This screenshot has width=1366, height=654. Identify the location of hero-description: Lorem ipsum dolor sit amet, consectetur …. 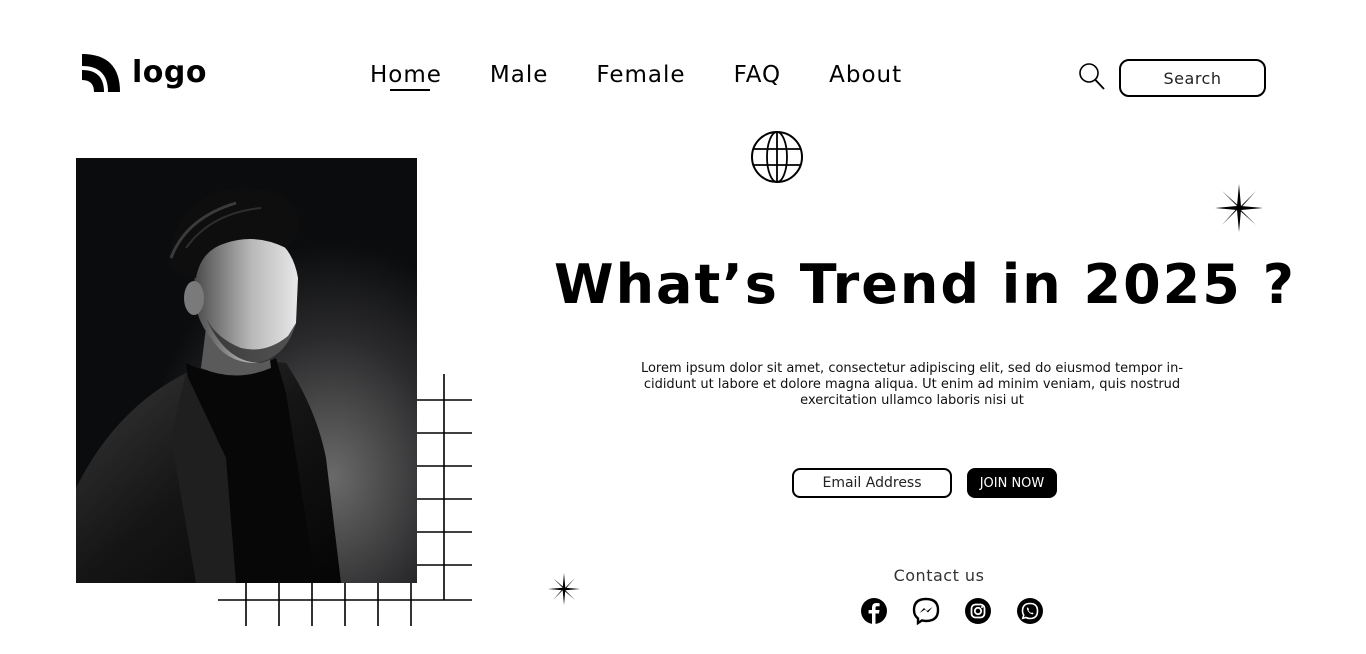
(912, 384).